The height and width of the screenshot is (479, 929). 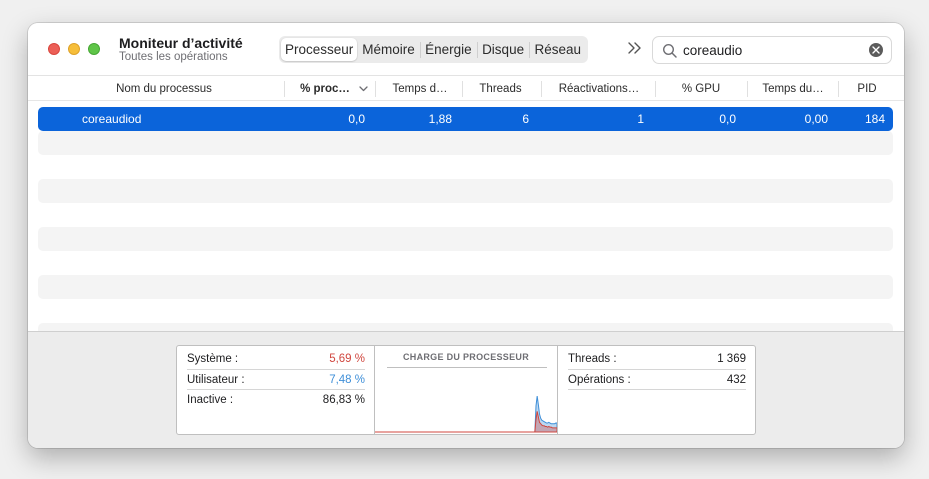 What do you see at coordinates (210, 400) in the screenshot?
I see `stat-idle-label: Inactive :` at bounding box center [210, 400].